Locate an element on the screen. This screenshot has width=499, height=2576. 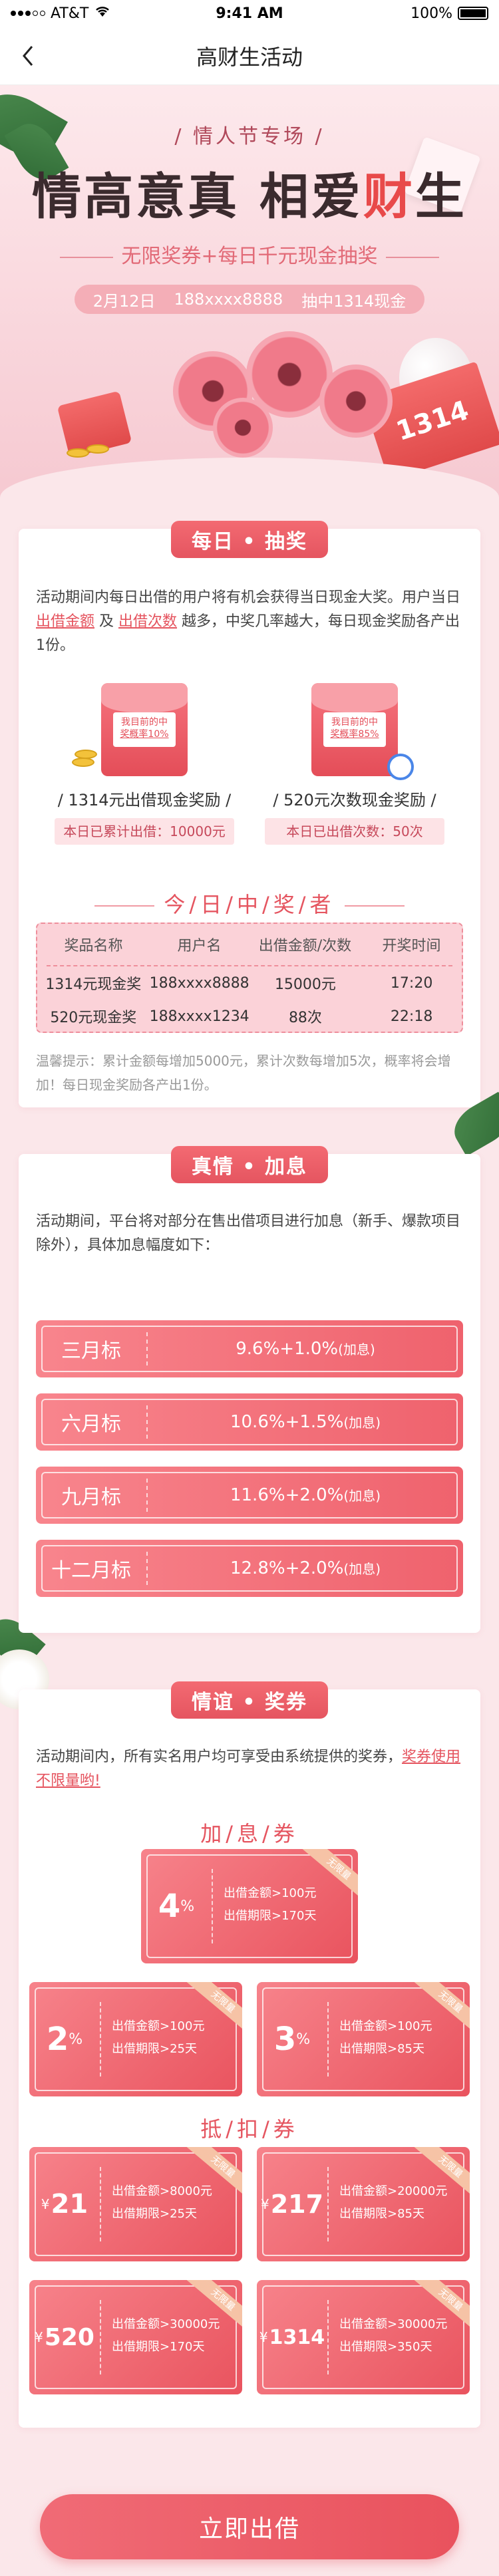
award-card-count: 我目前的中 奖概率85% / 520元次数现金奖励 / 本日已出借次数：50次 is located at coordinates (354, 764).